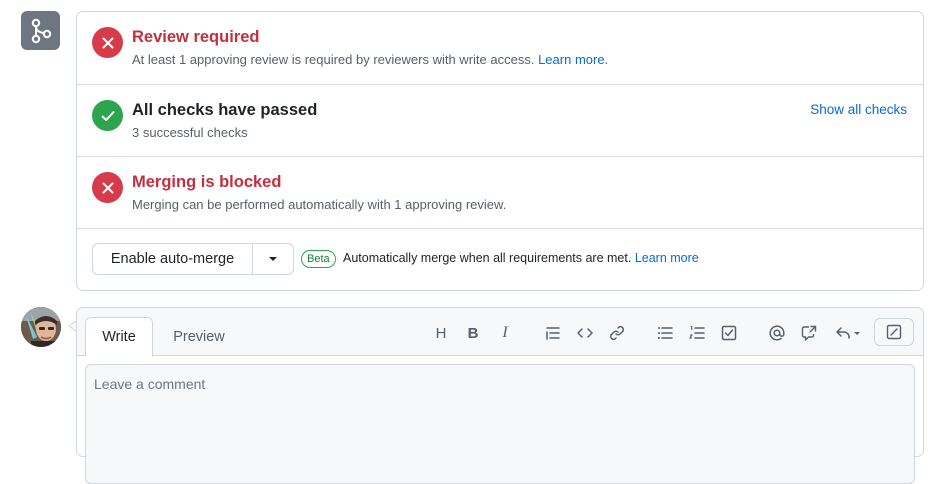 This screenshot has height=484, width=942. I want to click on cross-reference-button, so click(809, 333).